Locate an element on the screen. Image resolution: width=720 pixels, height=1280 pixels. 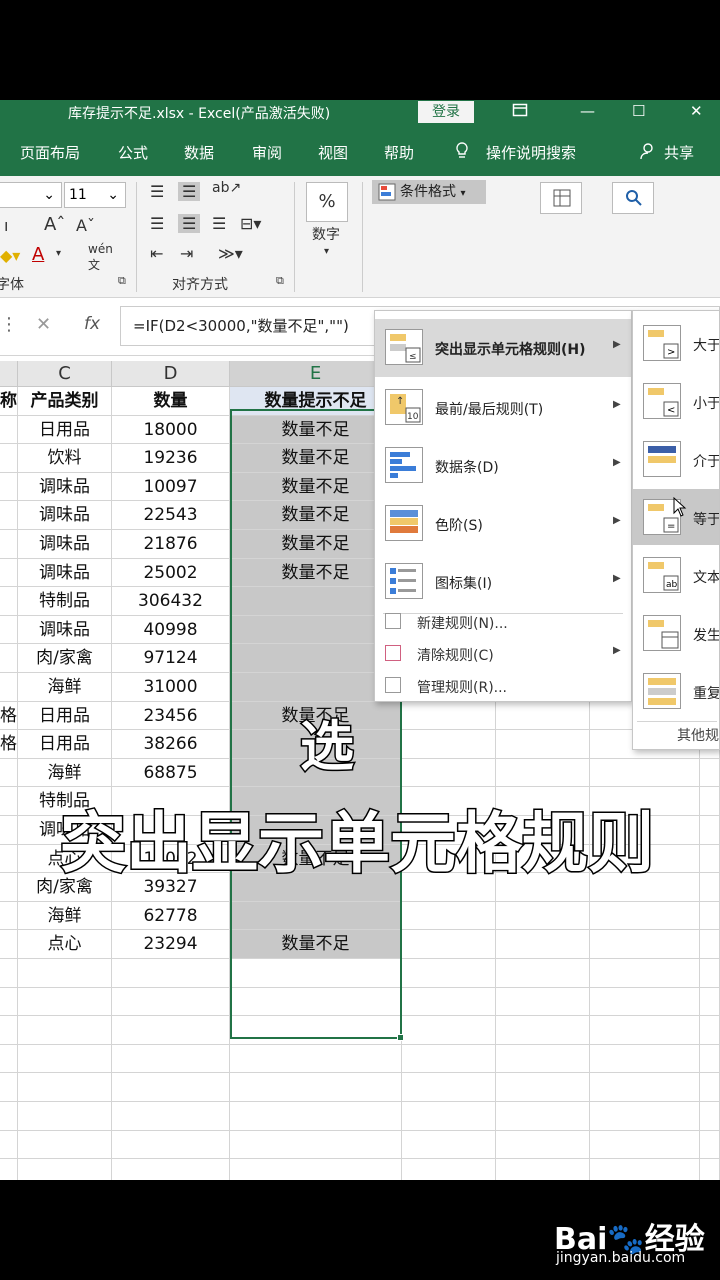
maximize-button: ☐ is located at coordinates (638, 111).